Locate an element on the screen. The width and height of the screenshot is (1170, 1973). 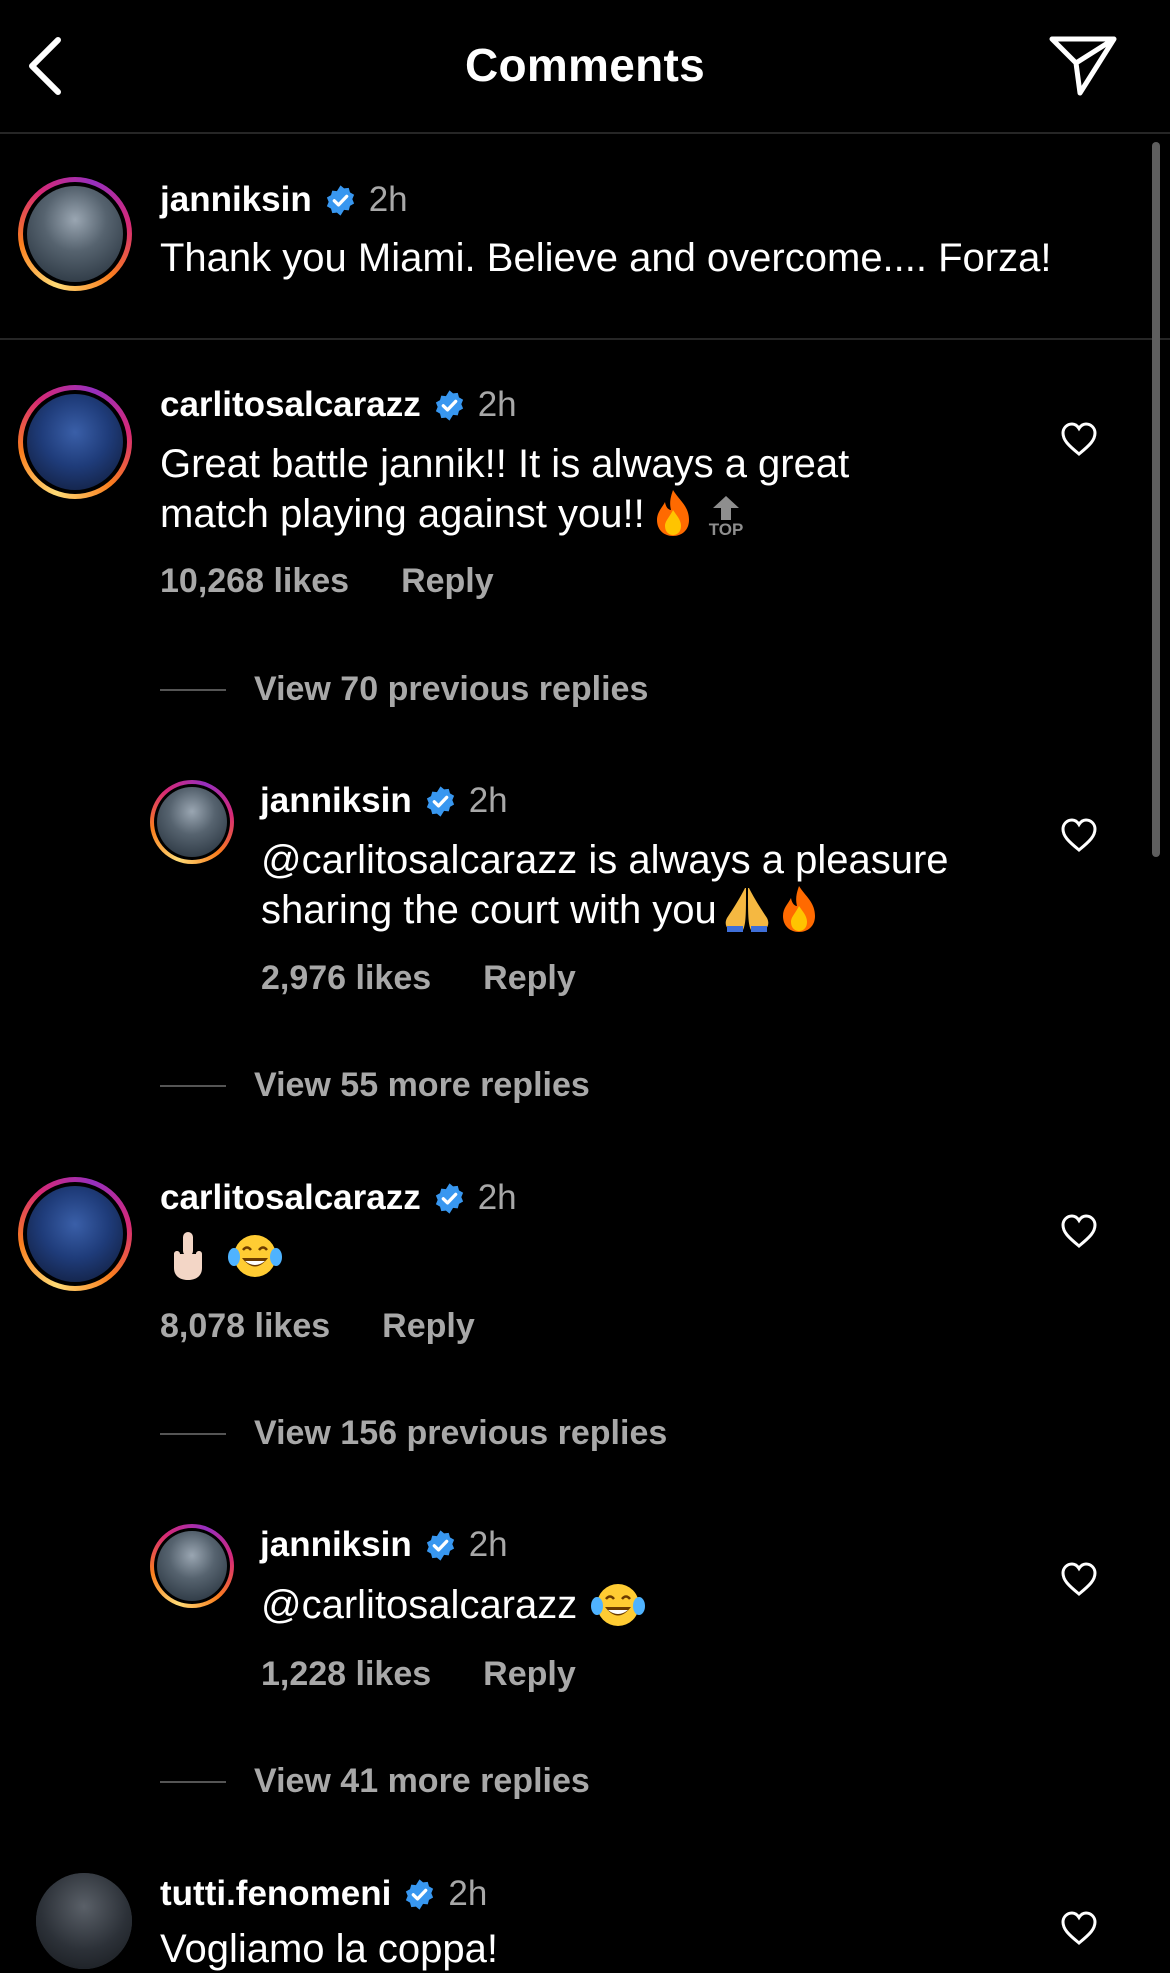
comment-text is located at coordinates (224, 1256).